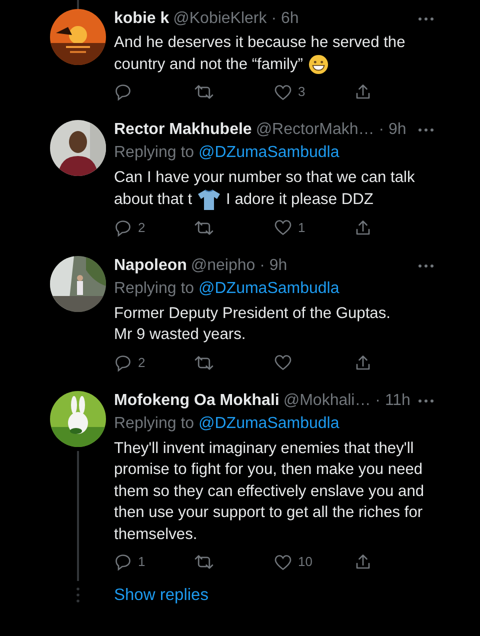 The width and height of the screenshot is (480, 636). Describe the element at coordinates (252, 313) in the screenshot. I see `tweet-text: Former Deputy President of the Guptas.` at that location.